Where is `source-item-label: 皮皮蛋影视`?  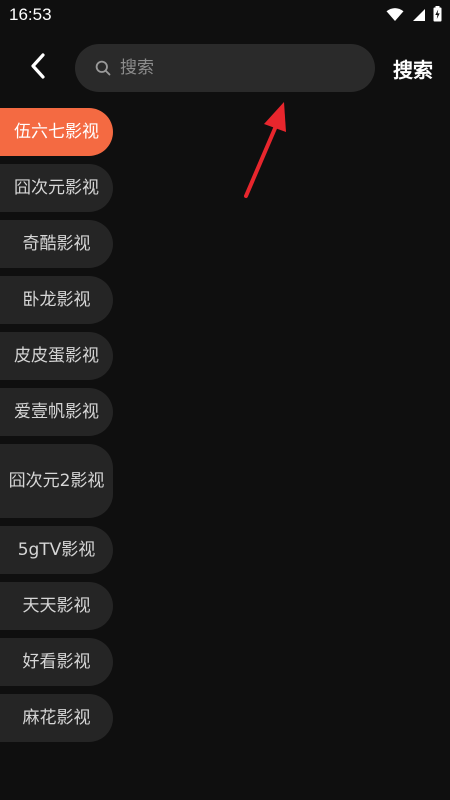
source-item-label: 皮皮蛋影视 is located at coordinates (56, 356).